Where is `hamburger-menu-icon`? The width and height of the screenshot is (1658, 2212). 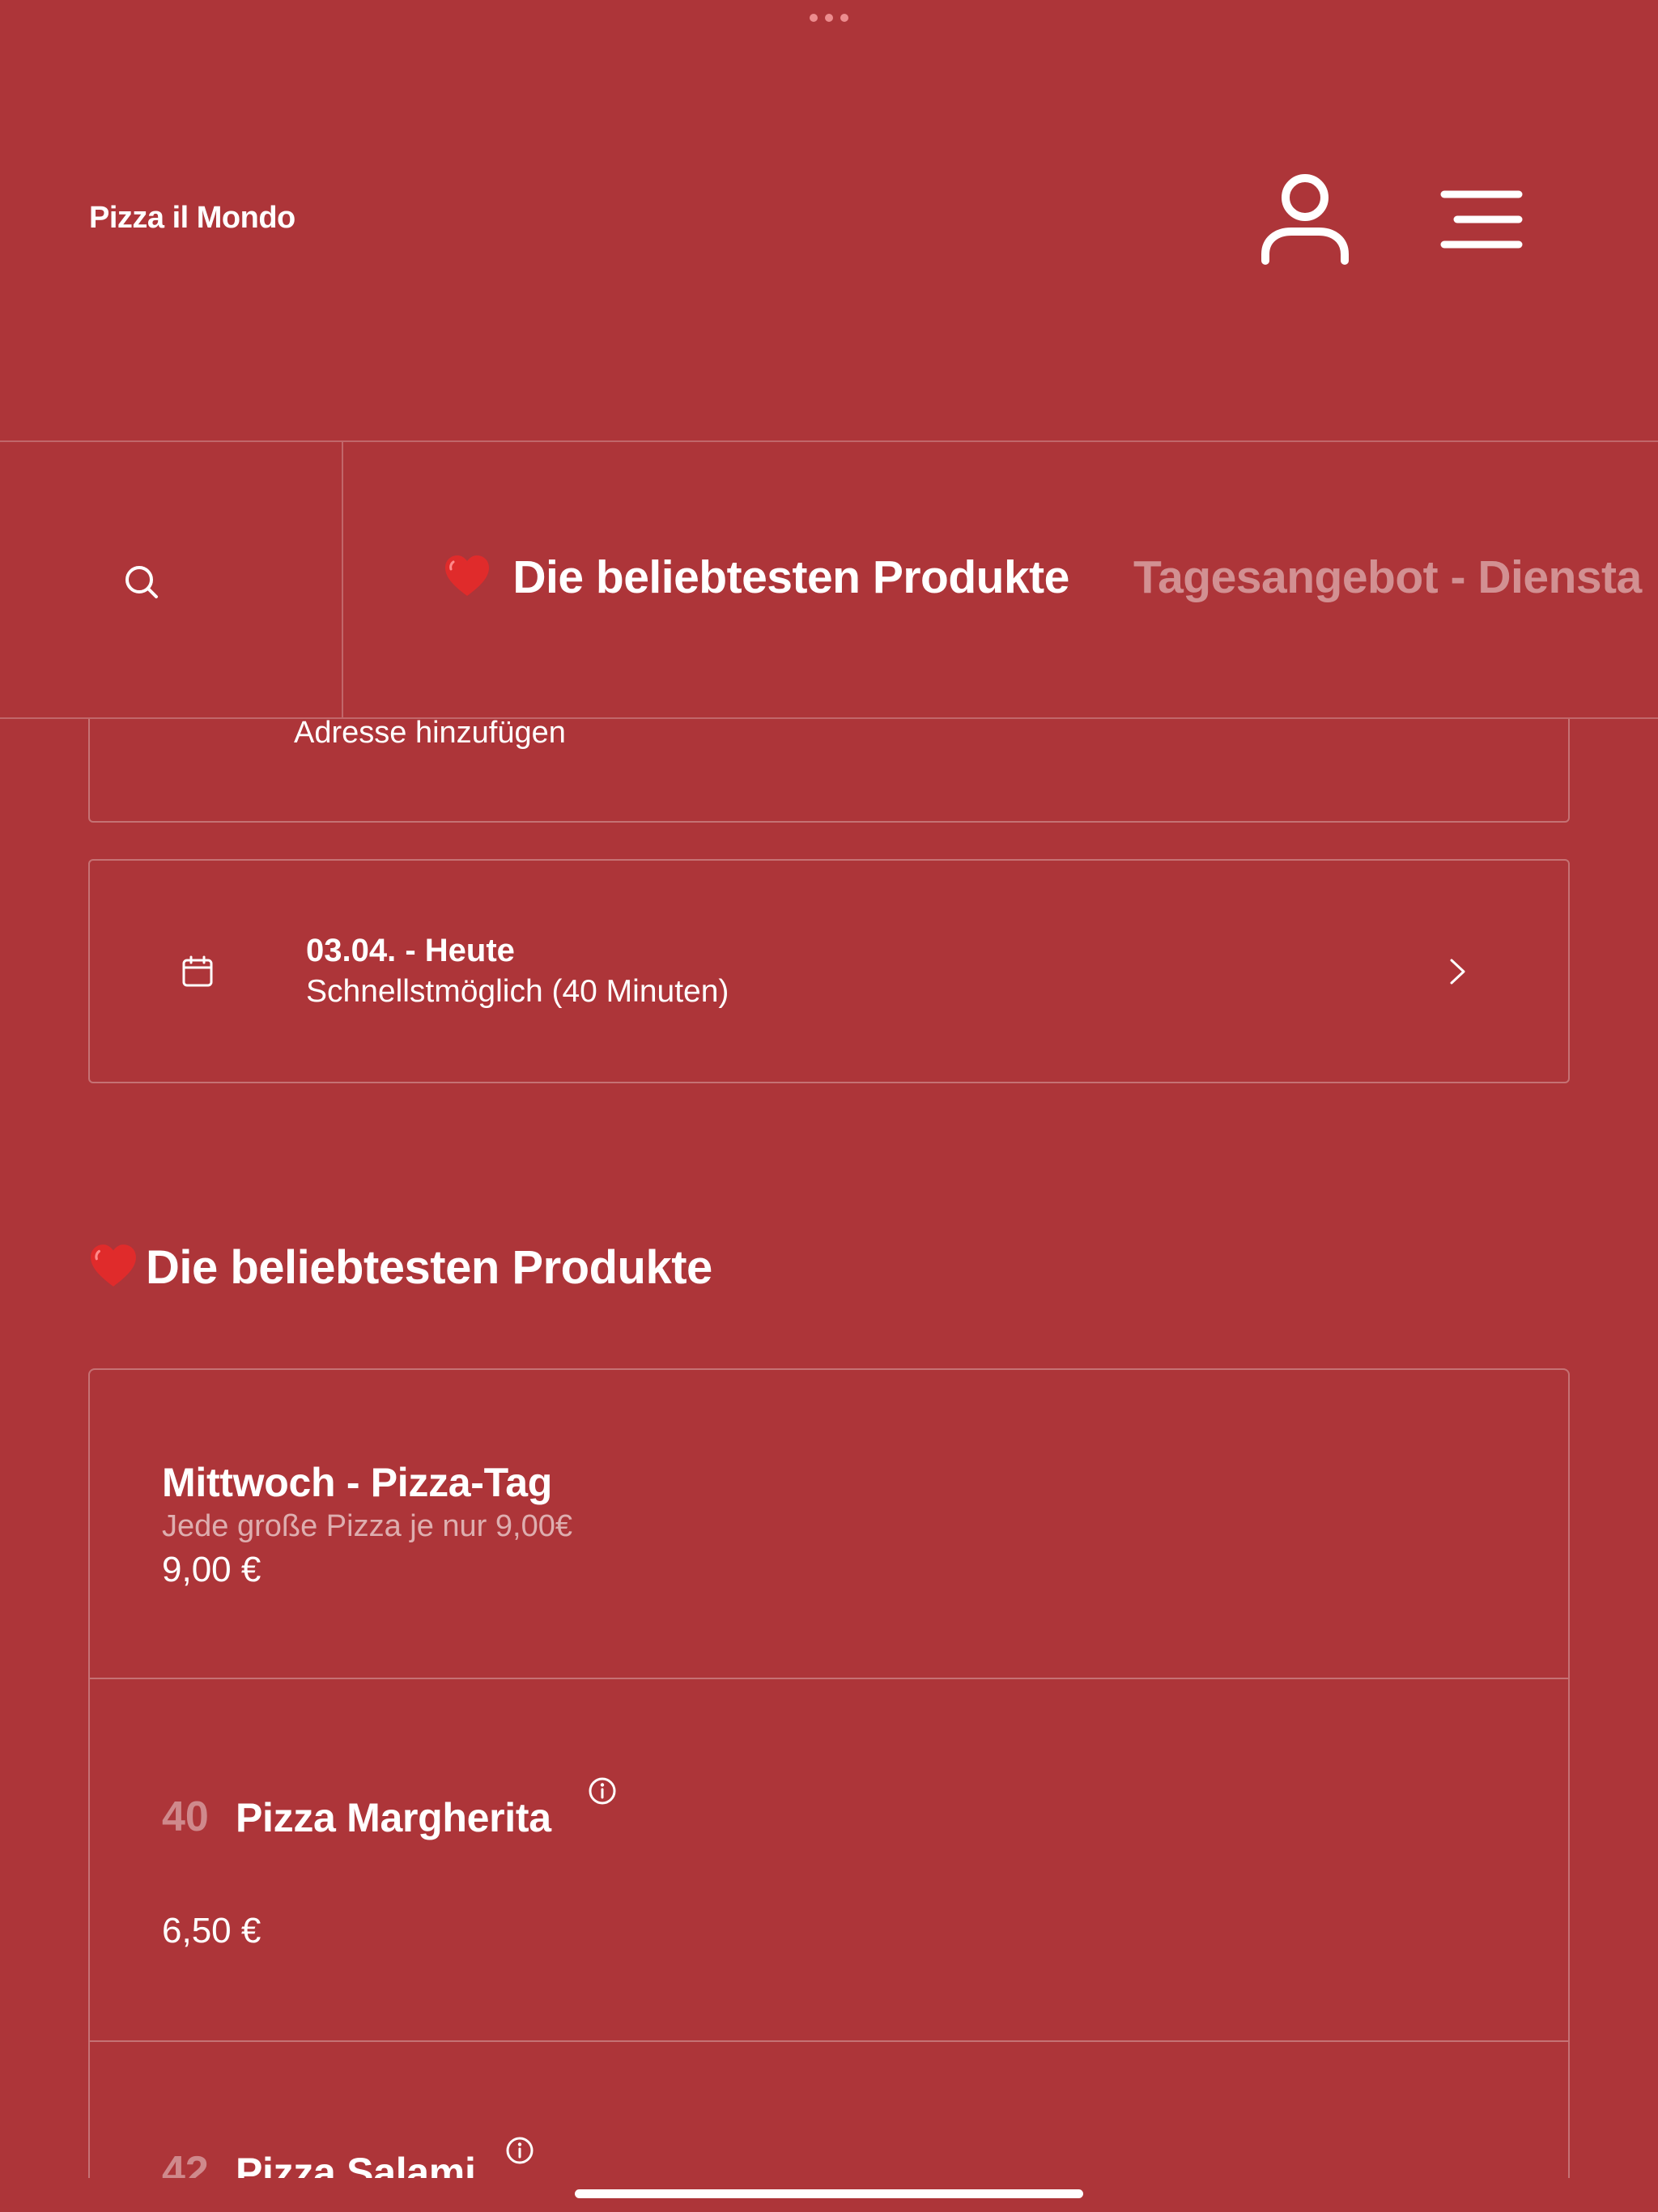
hamburger-menu-icon is located at coordinates (1481, 219).